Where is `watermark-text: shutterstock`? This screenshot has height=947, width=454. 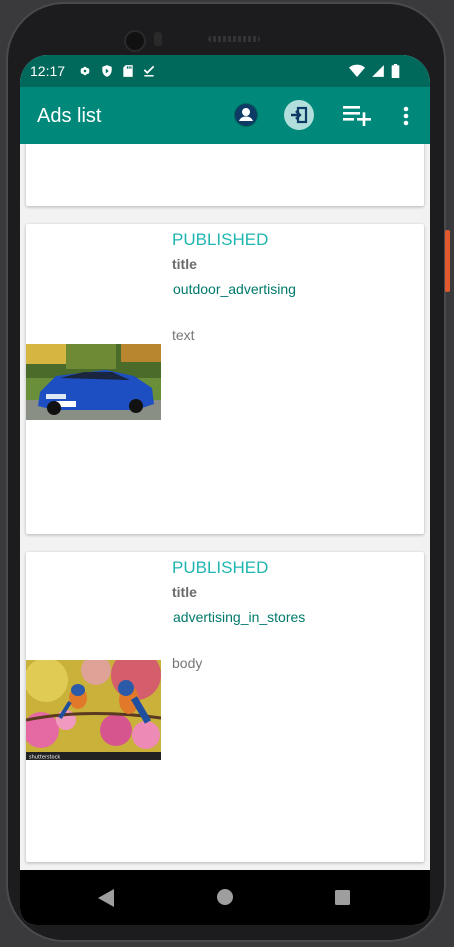 watermark-text: shutterstock is located at coordinates (44, 758).